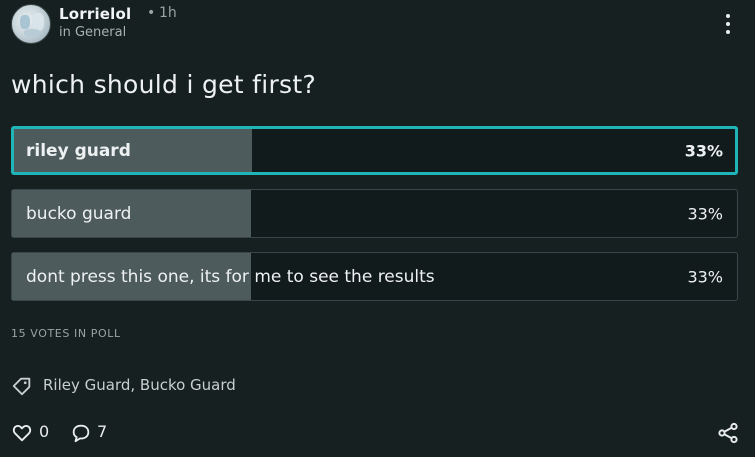 Image resolution: width=755 pixels, height=457 pixels. Describe the element at coordinates (81, 433) in the screenshot. I see `comment-icon` at that location.